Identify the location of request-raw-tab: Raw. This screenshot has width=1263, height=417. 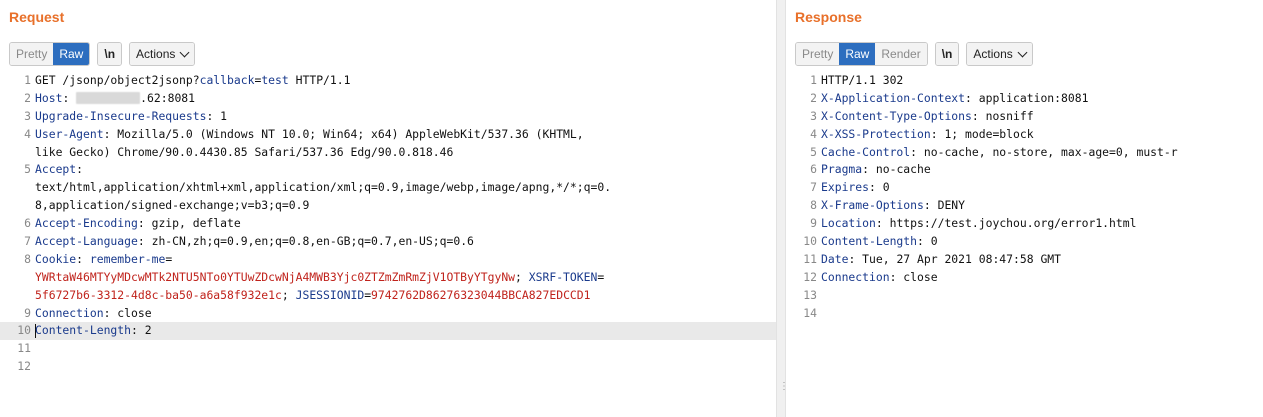
(71, 54).